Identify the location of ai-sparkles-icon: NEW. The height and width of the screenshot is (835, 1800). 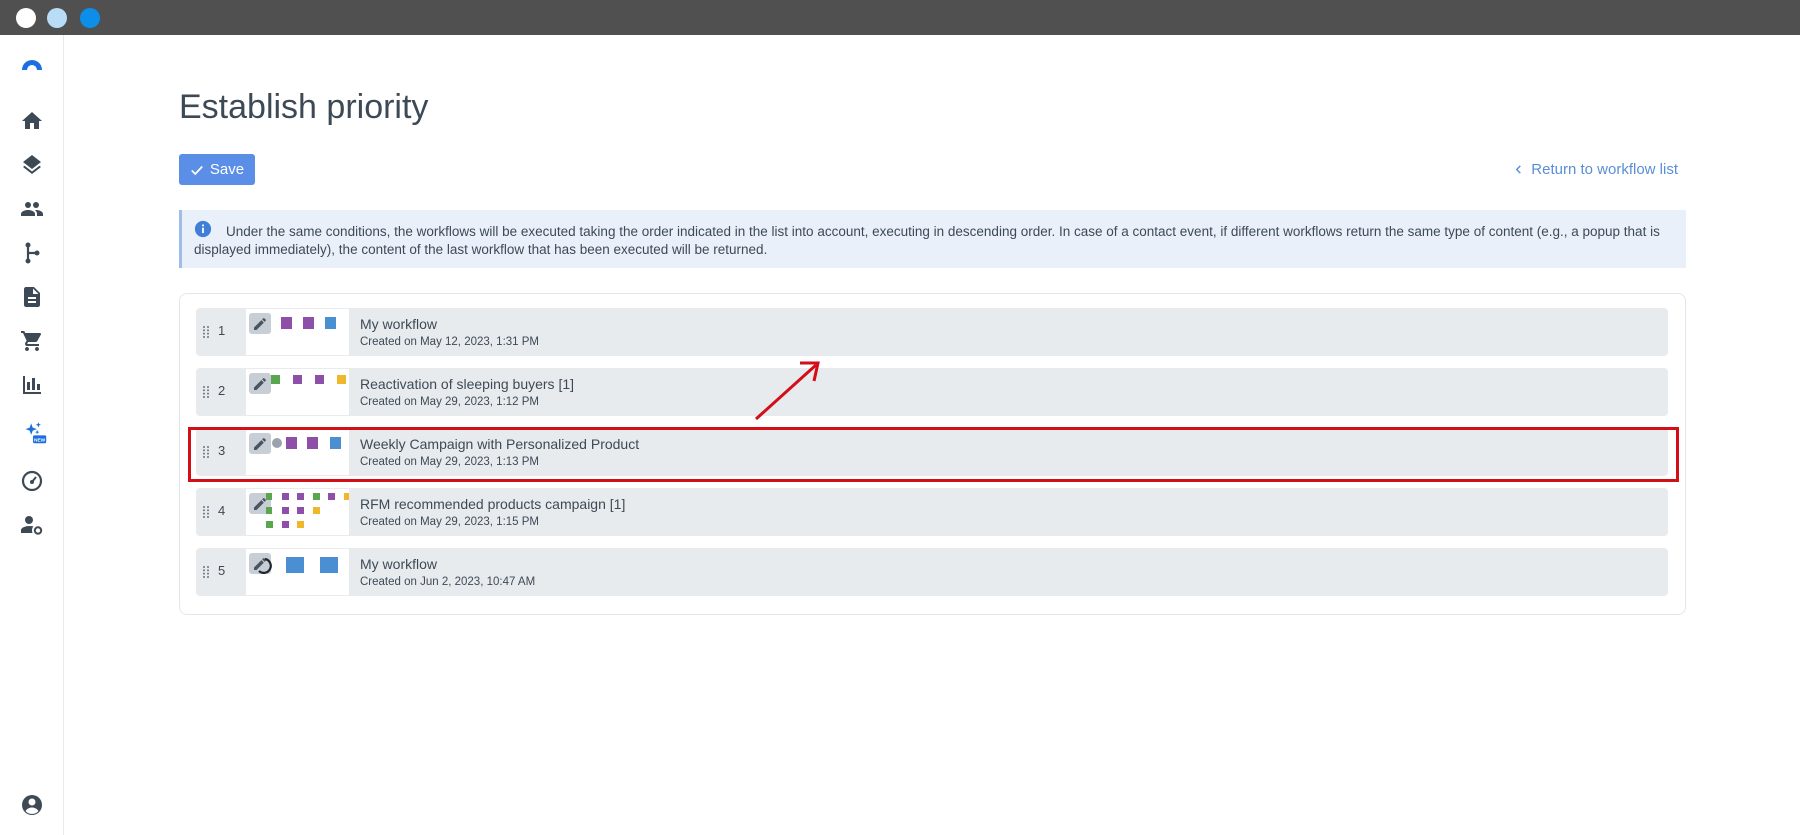
(36, 433).